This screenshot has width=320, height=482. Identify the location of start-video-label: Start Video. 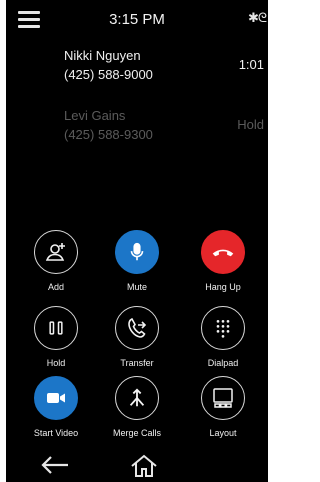
(56, 433).